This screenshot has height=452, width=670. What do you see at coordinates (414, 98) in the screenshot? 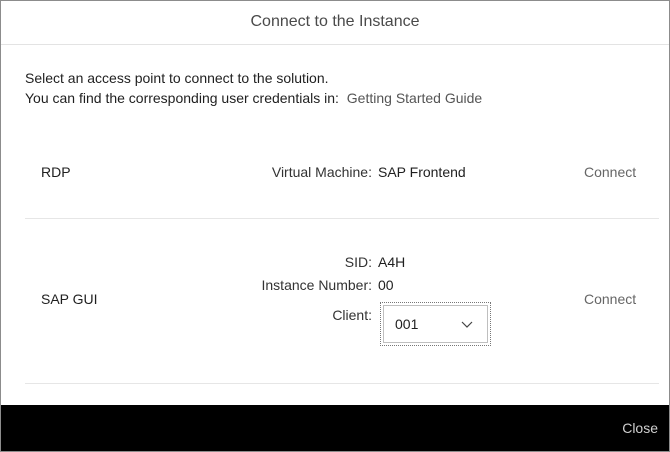
I see `getting-started-guide-link: Getting Started Guide` at bounding box center [414, 98].